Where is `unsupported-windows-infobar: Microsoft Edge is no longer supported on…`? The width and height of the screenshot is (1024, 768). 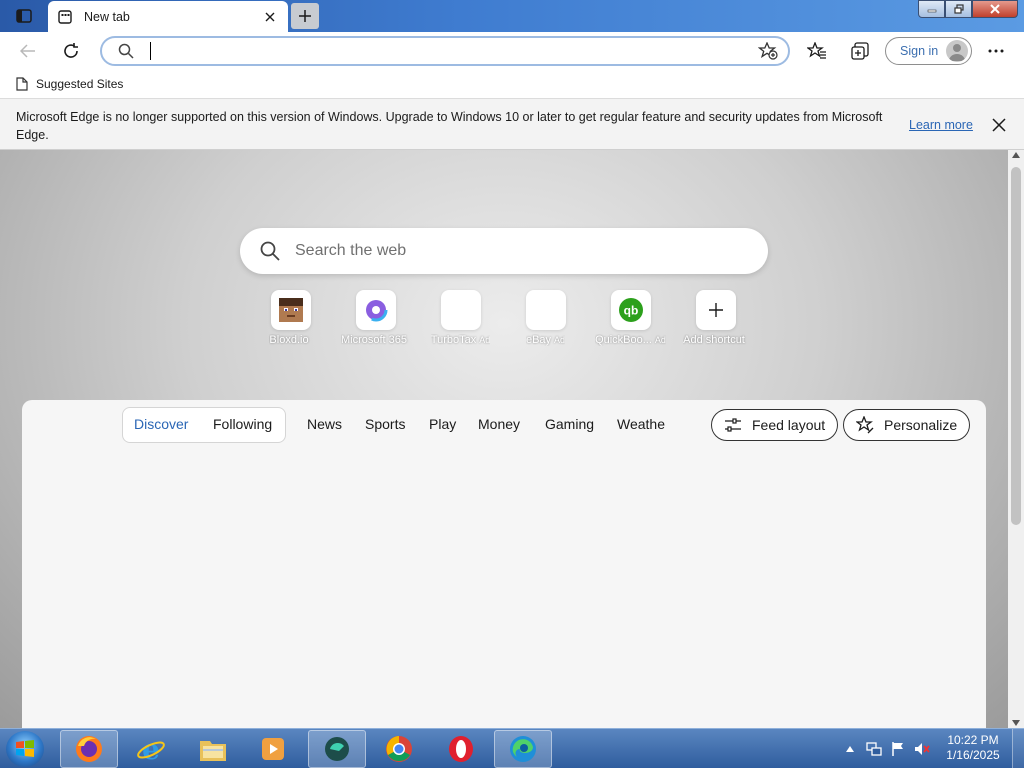
unsupported-windows-infobar: Microsoft Edge is no longer supported on… is located at coordinates (512, 124).